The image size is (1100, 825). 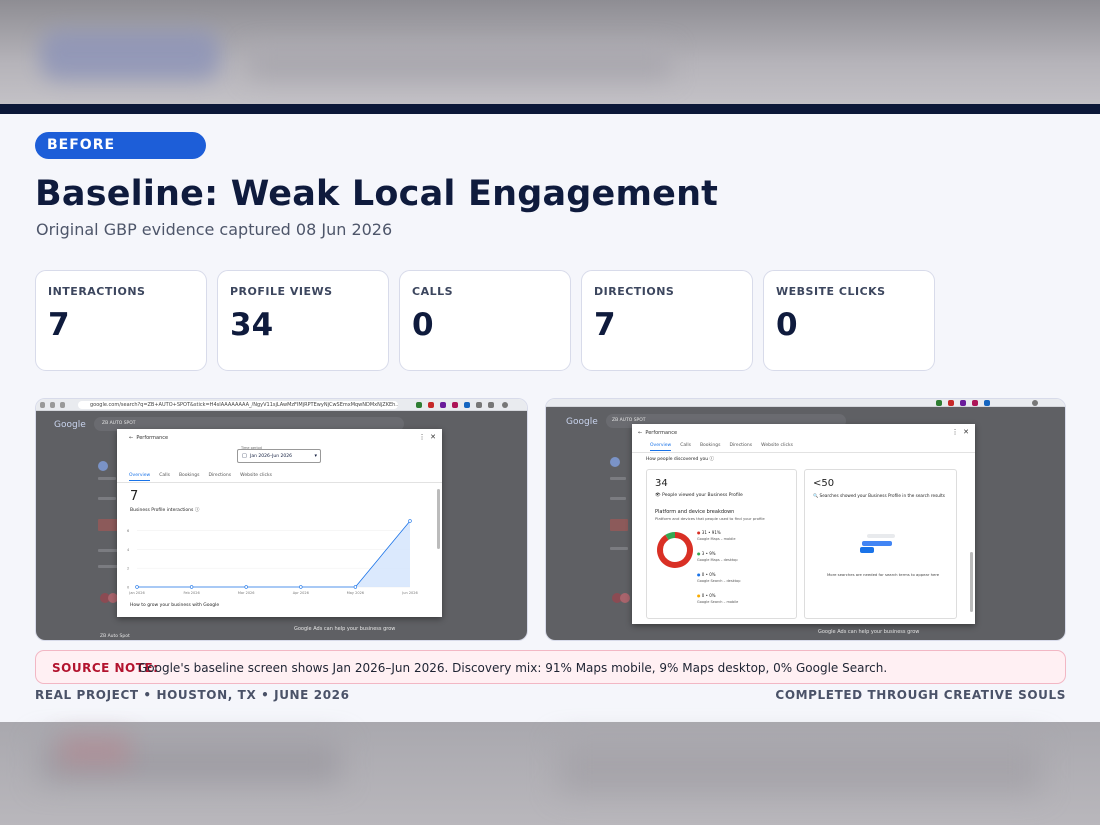 I want to click on legend-label: Google Maps – desktop, so click(x=717, y=560).